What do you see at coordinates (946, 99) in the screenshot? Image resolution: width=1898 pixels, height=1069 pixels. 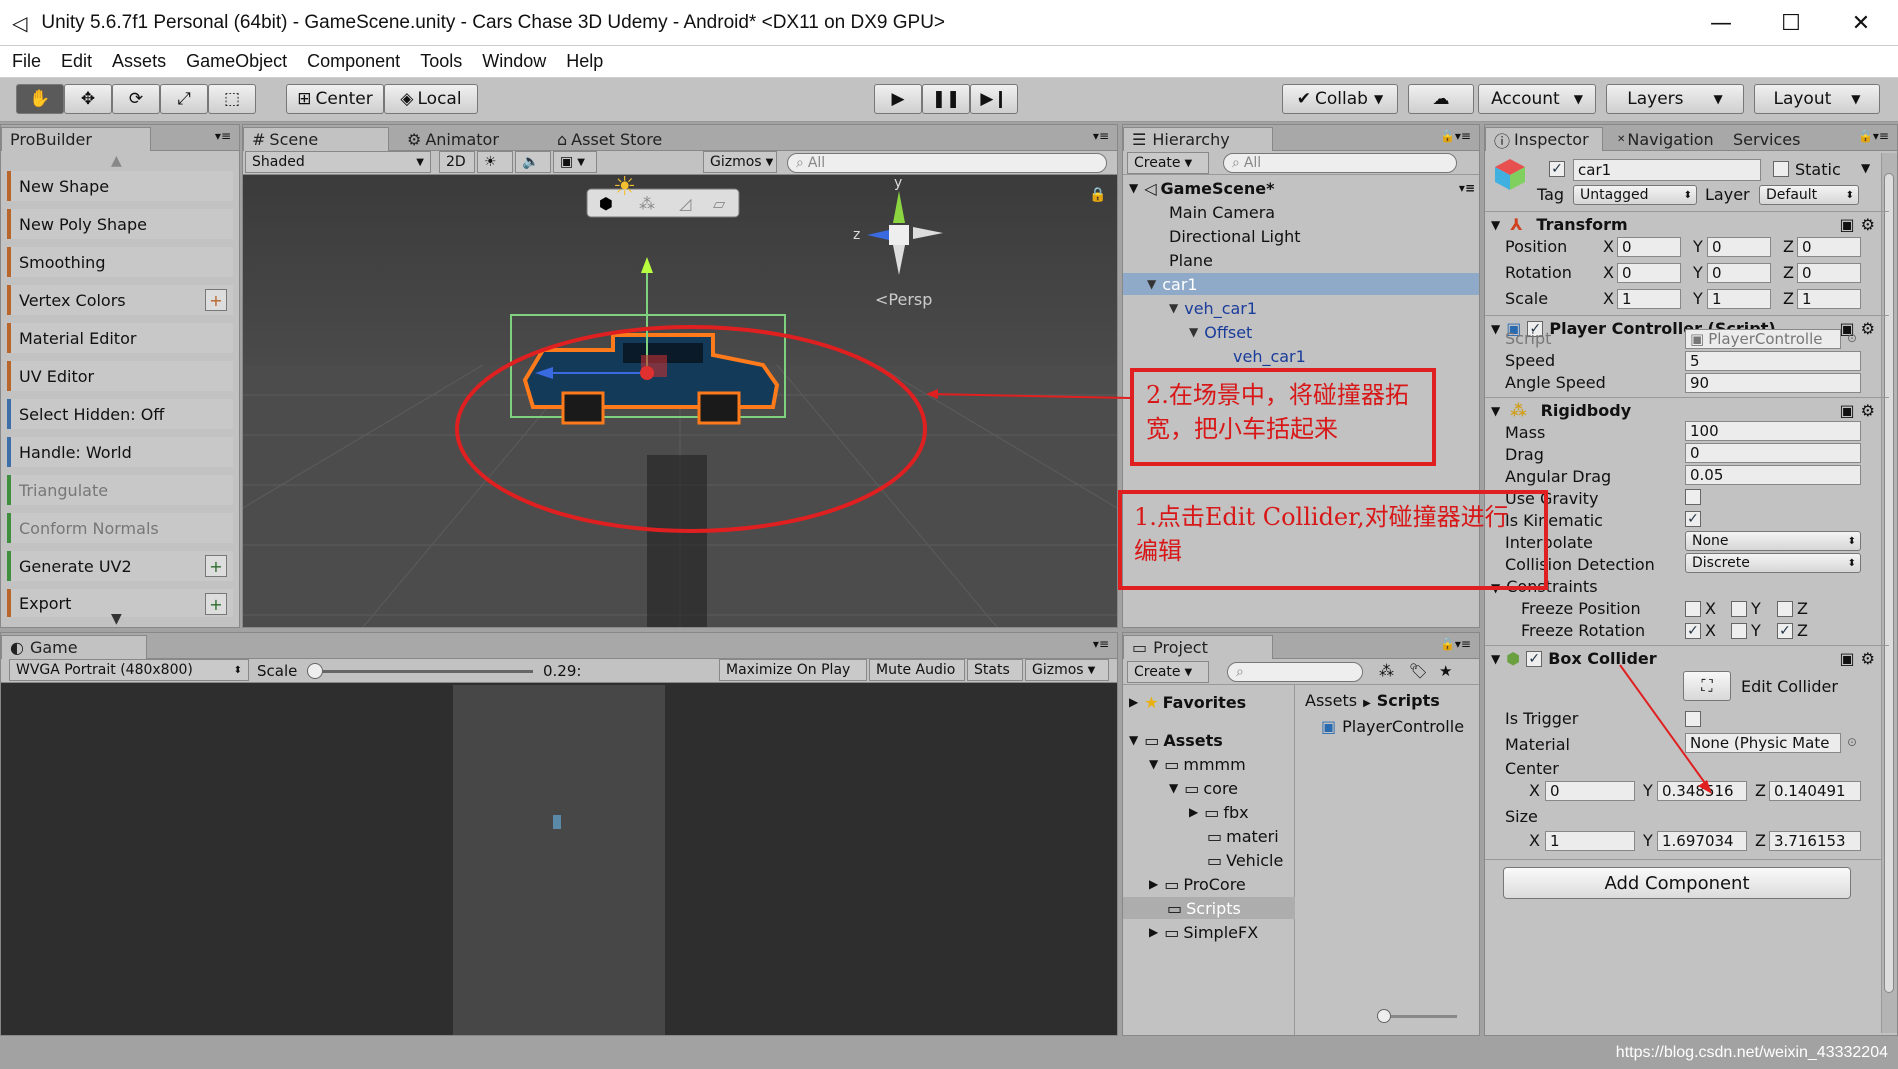 I see `pause-button: ❚❚` at bounding box center [946, 99].